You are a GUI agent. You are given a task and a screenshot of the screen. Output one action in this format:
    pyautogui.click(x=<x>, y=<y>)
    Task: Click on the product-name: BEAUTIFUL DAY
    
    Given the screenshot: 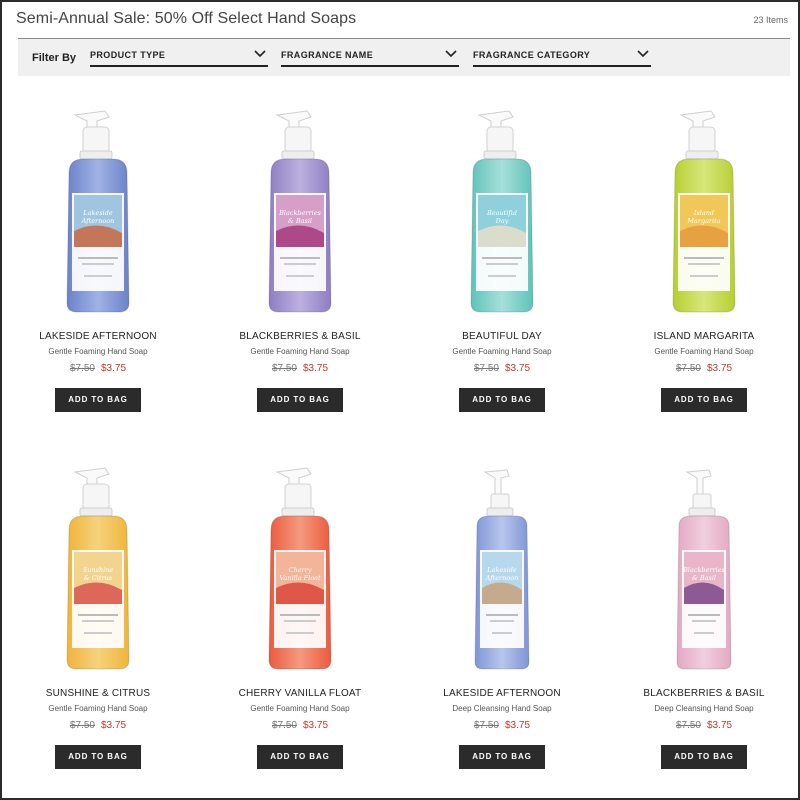 What is the action you would take?
    pyautogui.click(x=502, y=336)
    